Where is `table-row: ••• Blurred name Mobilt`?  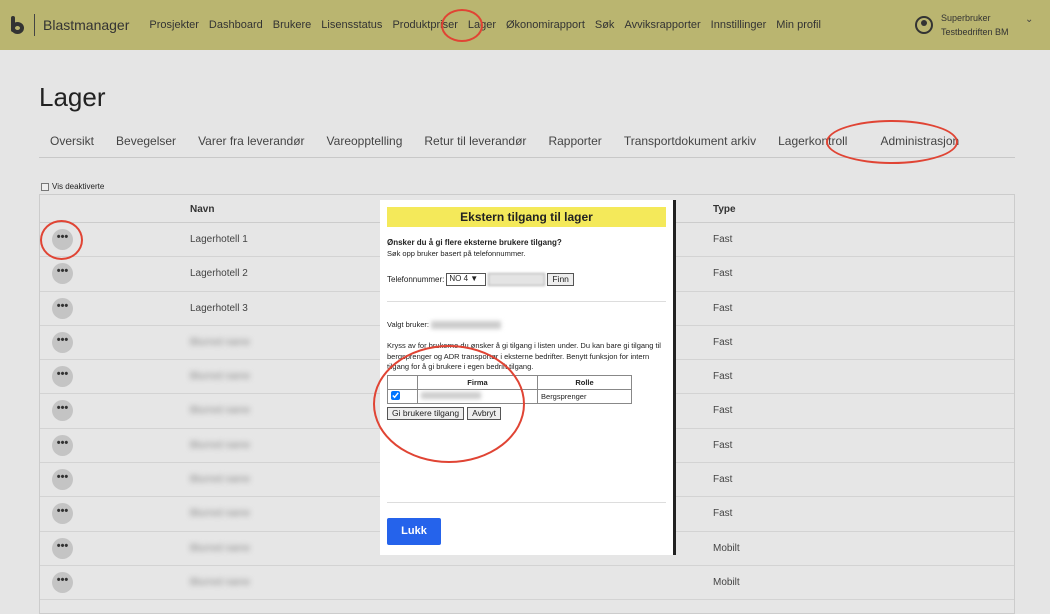
table-row: ••• Blurred name Mobilt is located at coordinates (527, 583).